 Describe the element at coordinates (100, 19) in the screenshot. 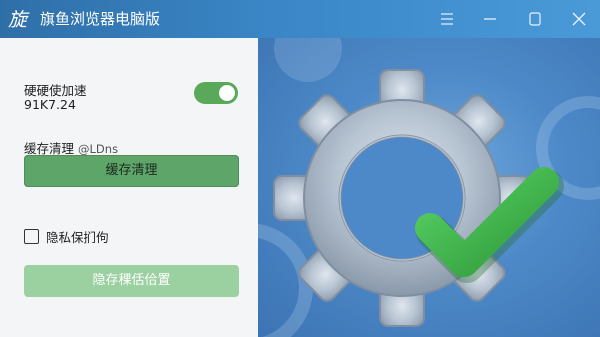

I see `app-title: 旗鱼浏览器电脑版` at that location.